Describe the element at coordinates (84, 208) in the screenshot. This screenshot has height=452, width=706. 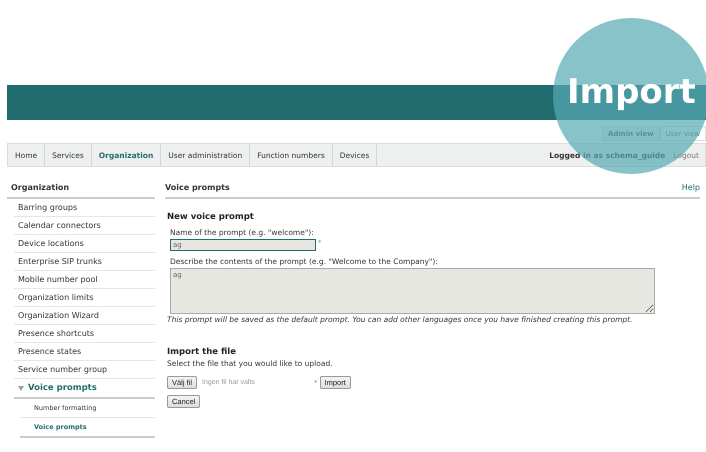
I see `sidebar-item: Barring groups` at that location.